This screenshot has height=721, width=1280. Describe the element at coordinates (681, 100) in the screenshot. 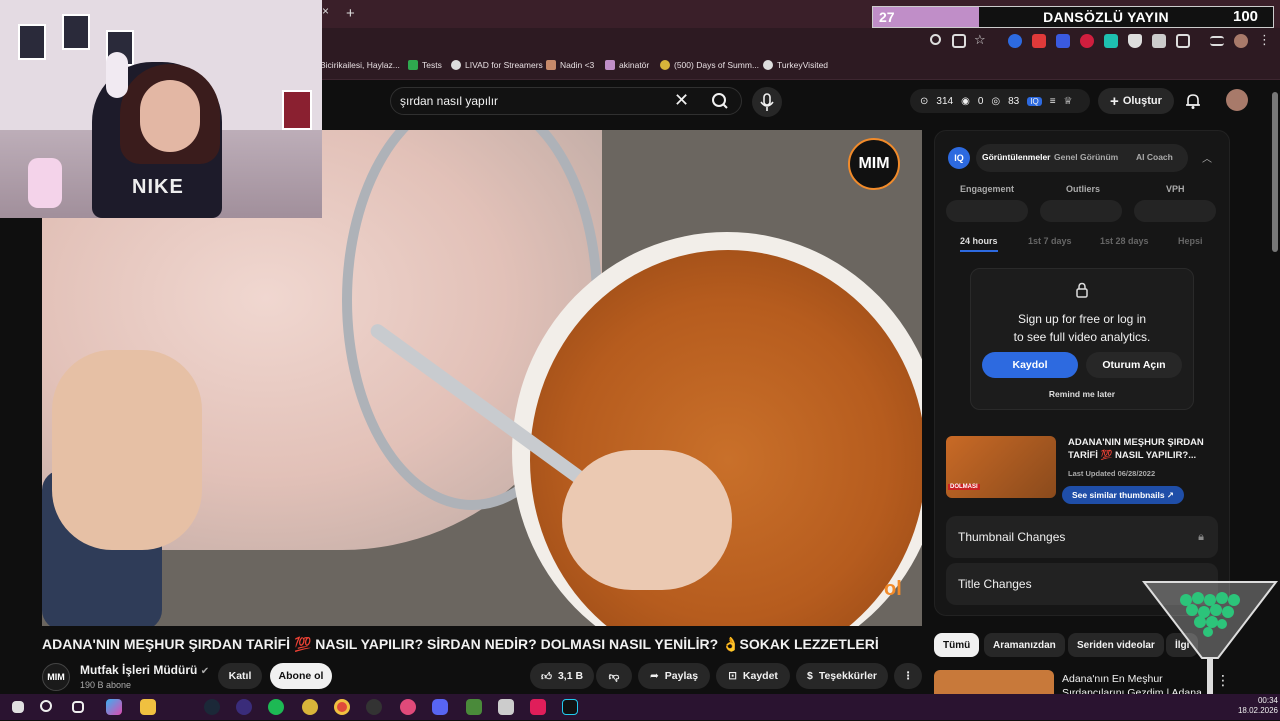

I see `clear-search-icon: ✕` at that location.